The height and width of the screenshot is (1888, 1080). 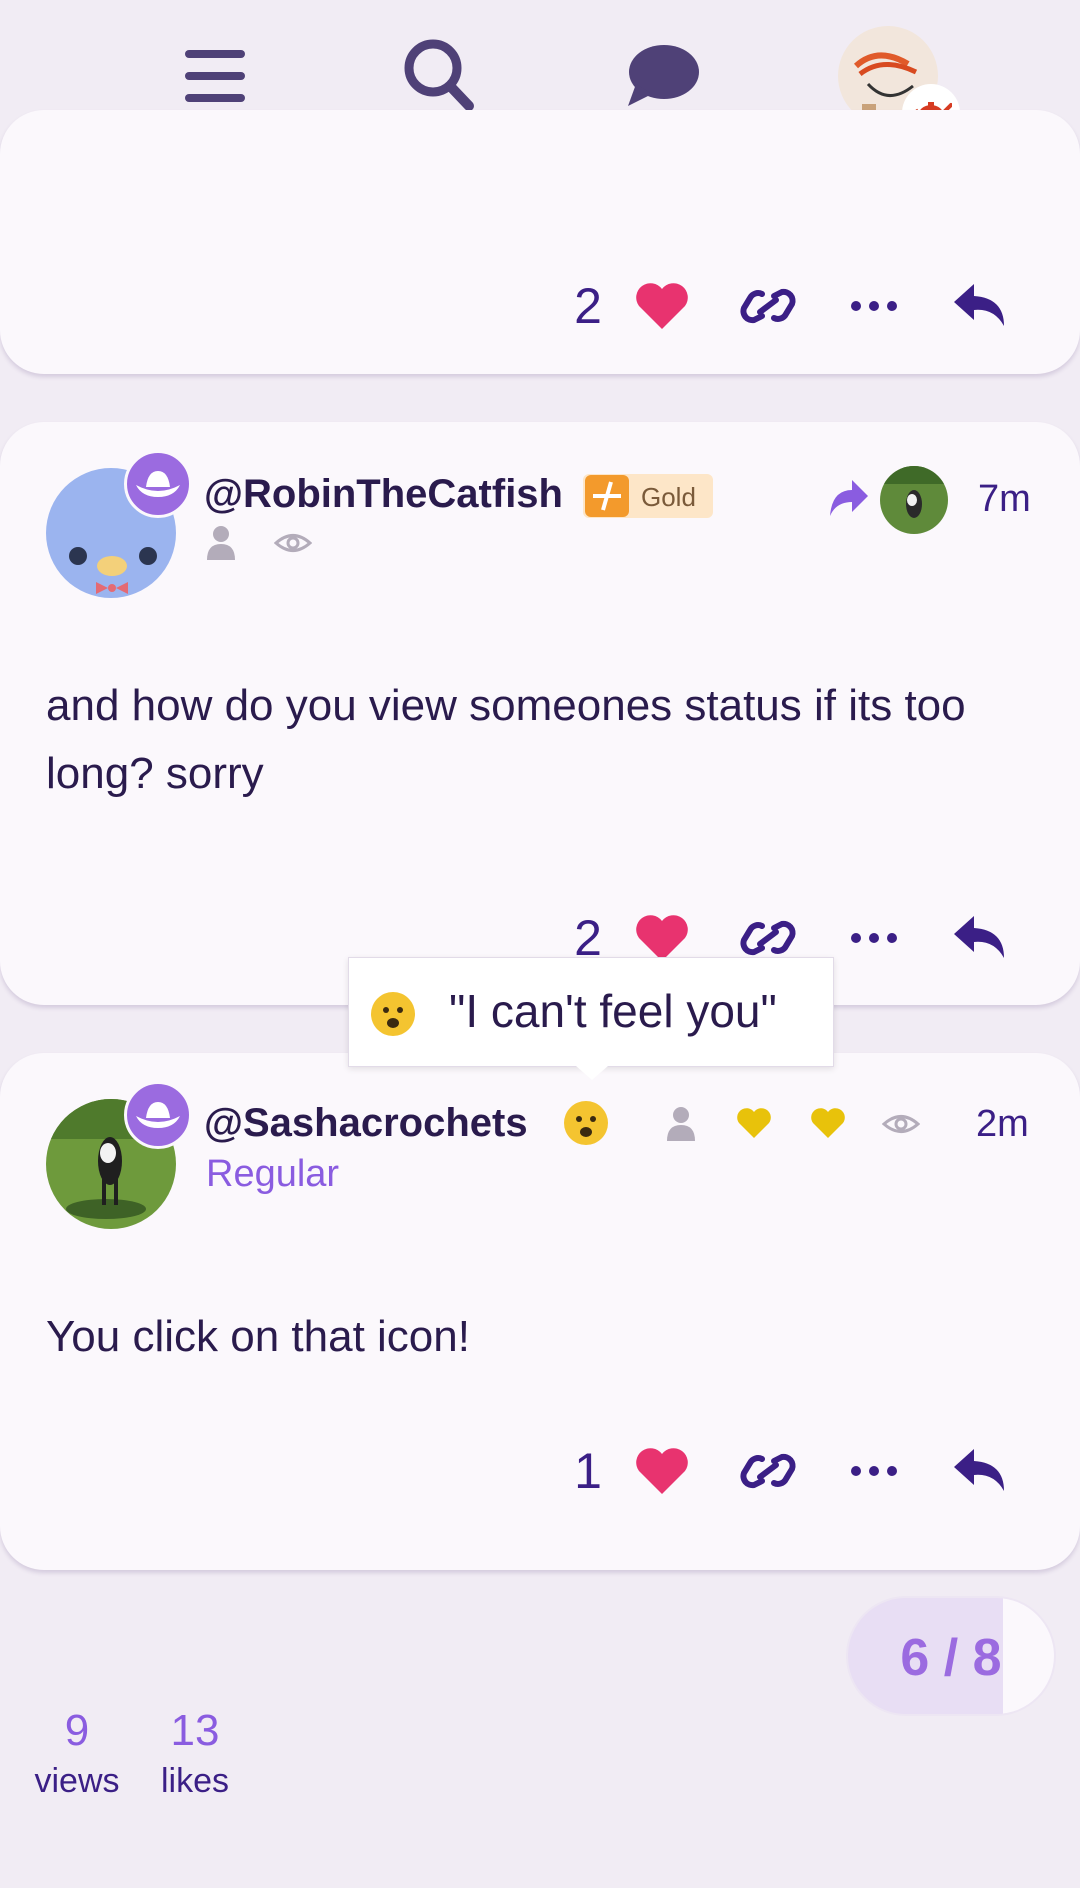 I want to click on status-tooltip: "I can't feel you", so click(x=591, y=1012).